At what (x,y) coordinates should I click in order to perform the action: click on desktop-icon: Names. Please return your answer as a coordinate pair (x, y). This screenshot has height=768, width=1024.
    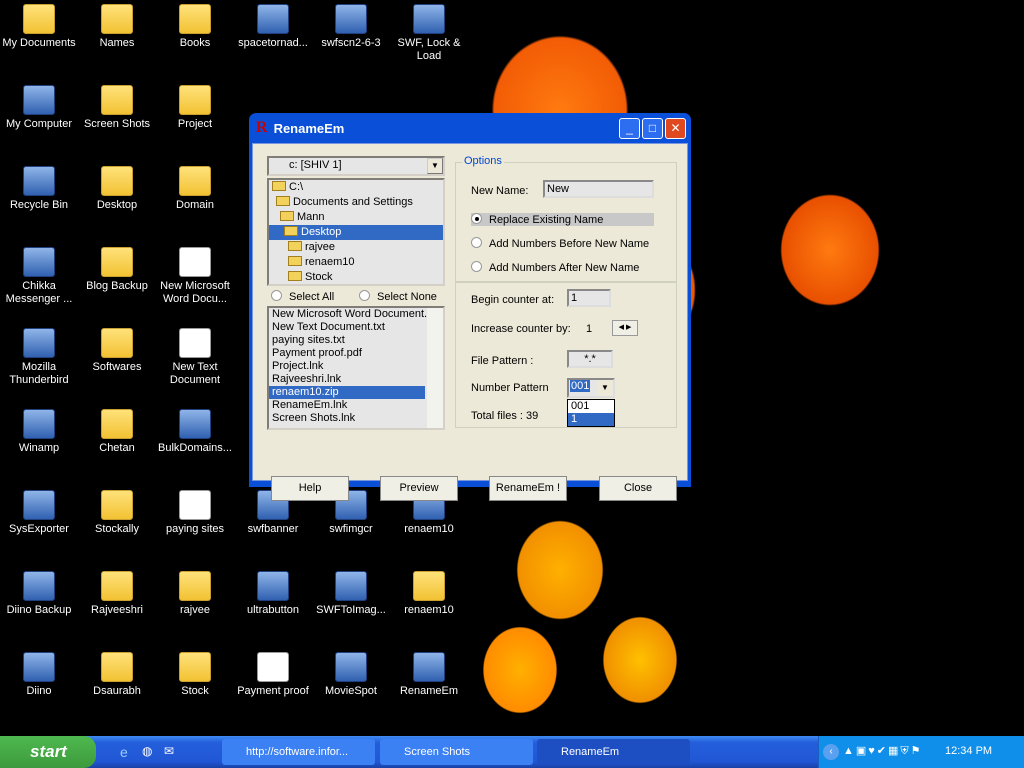
    Looking at the image, I should click on (117, 27).